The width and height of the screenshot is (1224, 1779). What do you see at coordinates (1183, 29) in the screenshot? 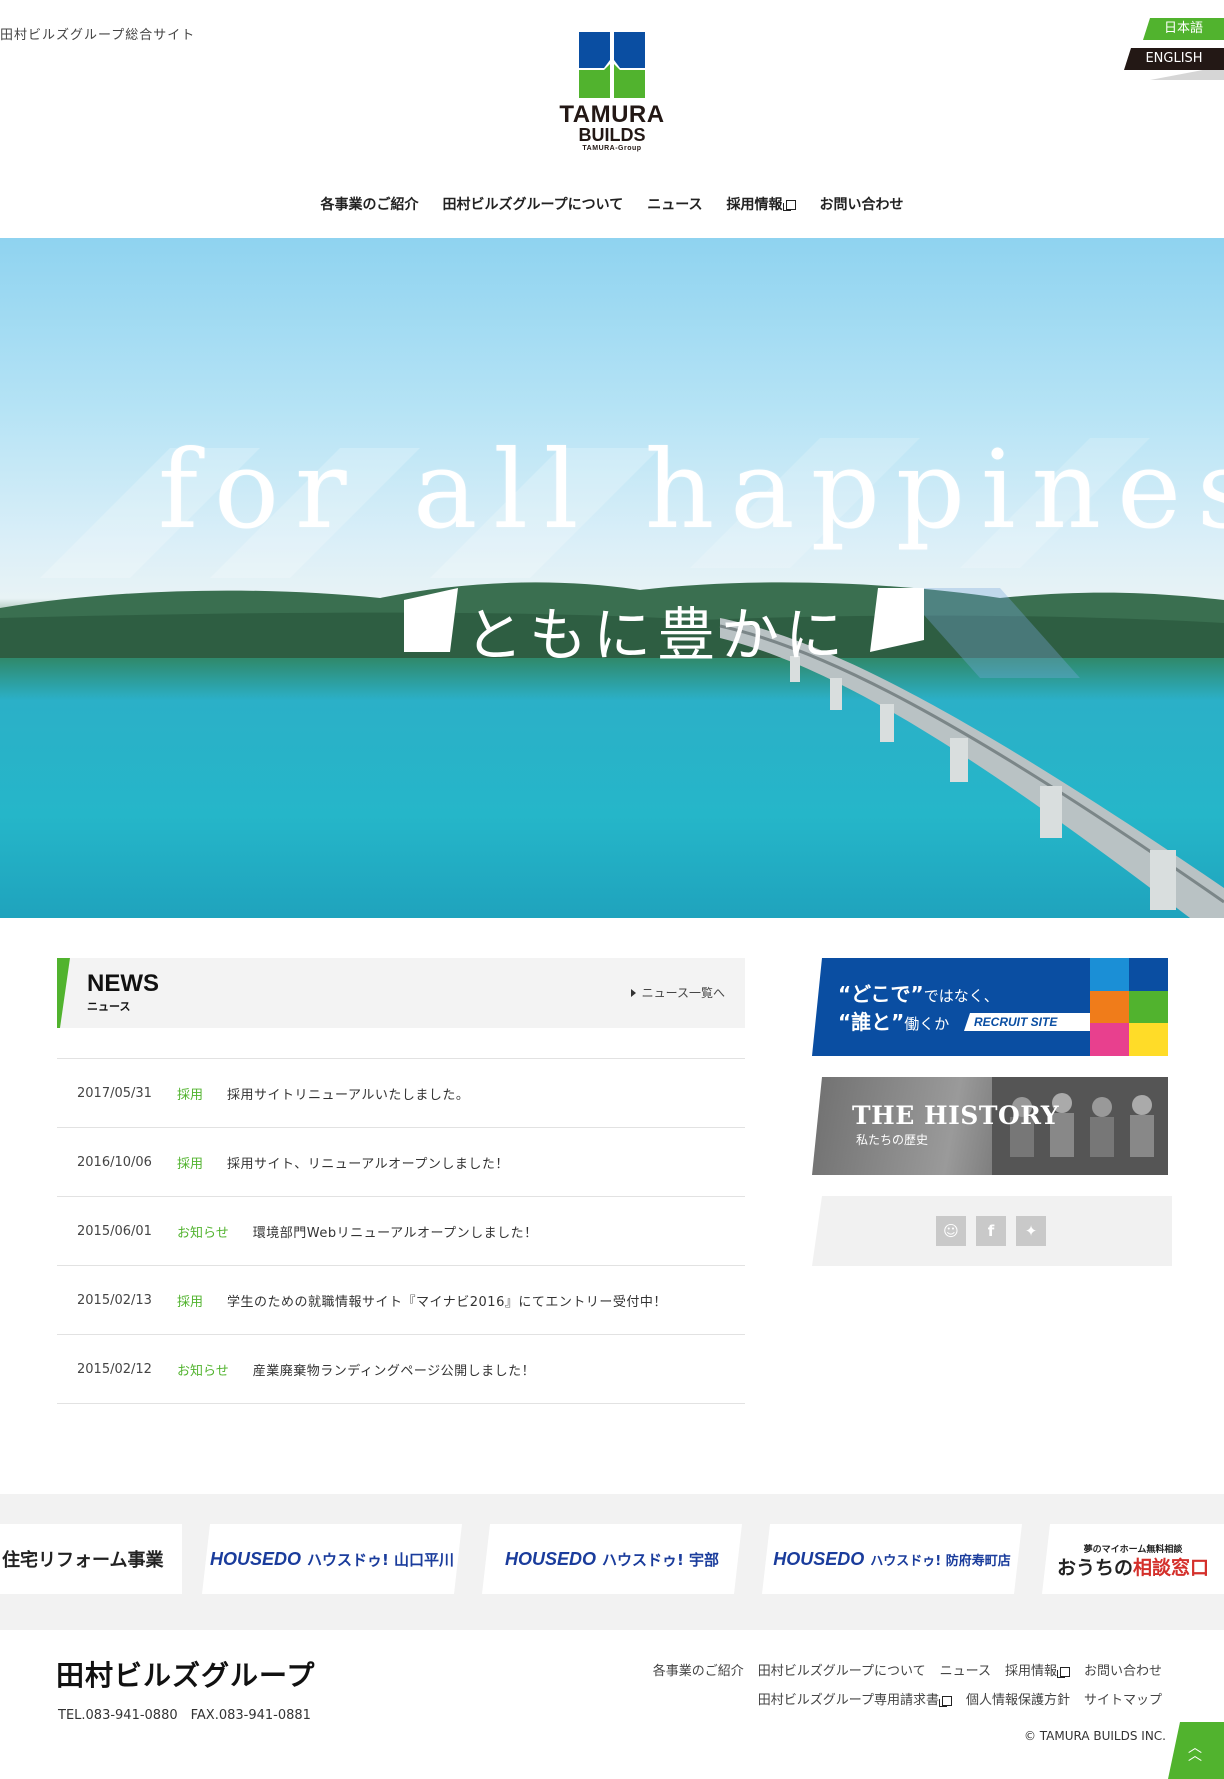
I see `lang-japanese-button: 日本語` at bounding box center [1183, 29].